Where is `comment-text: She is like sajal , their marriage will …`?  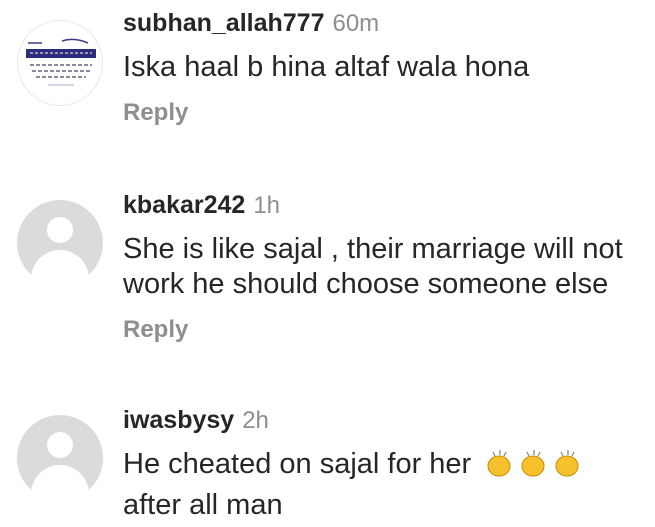 comment-text: She is like sajal , their marriage will … is located at coordinates (373, 266).